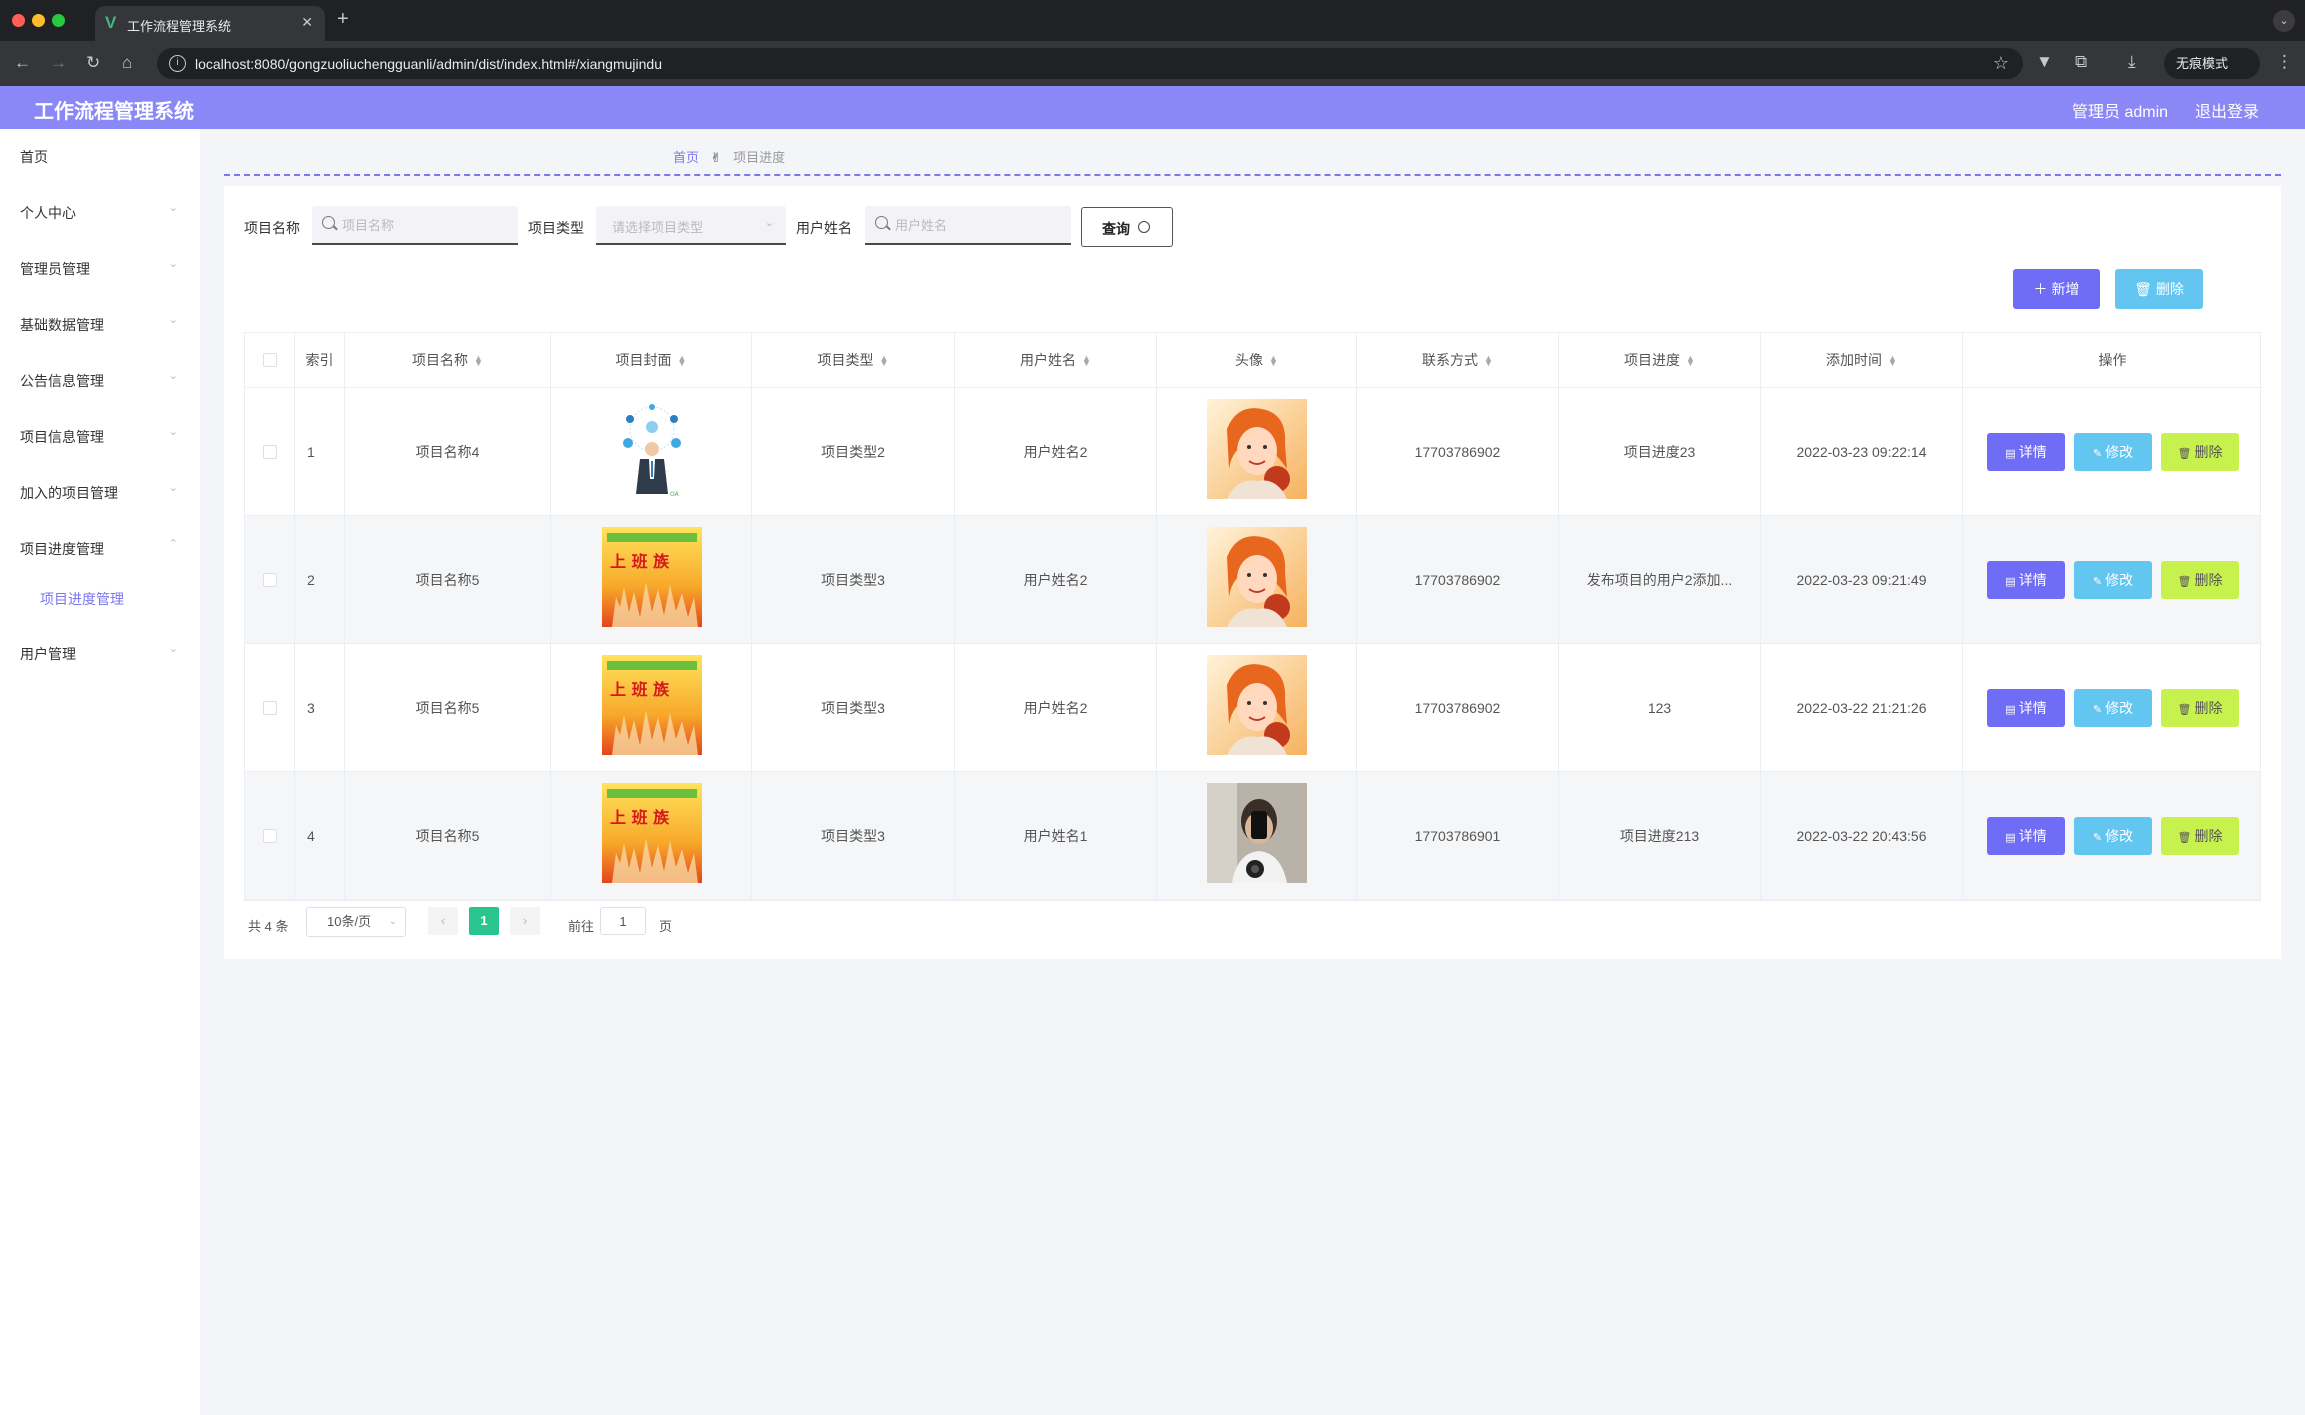  What do you see at coordinates (343, 19) in the screenshot?
I see `new-tab-icon: +` at bounding box center [343, 19].